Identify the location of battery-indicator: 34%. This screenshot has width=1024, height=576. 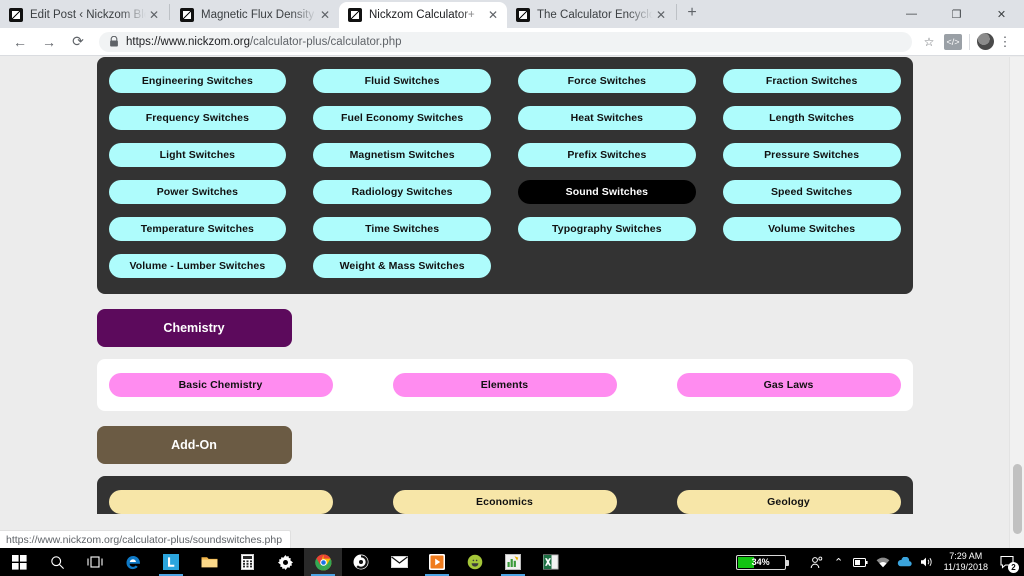
(762, 562).